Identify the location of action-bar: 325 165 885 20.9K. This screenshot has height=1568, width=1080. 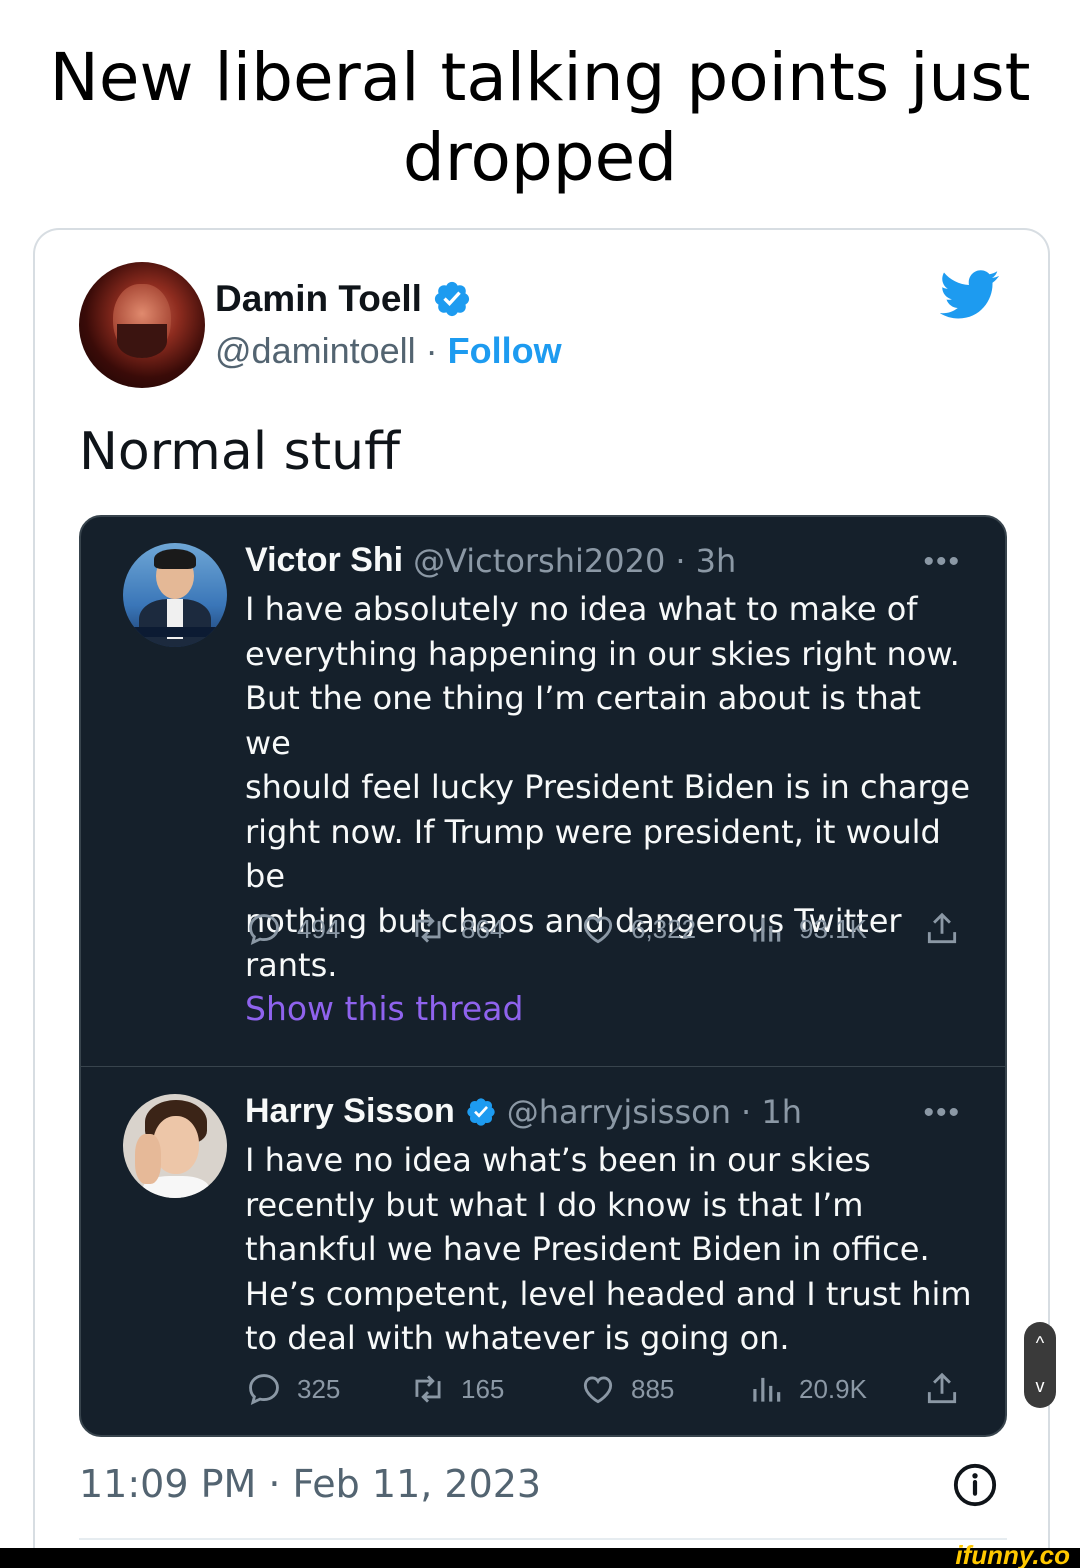
(610, 1390).